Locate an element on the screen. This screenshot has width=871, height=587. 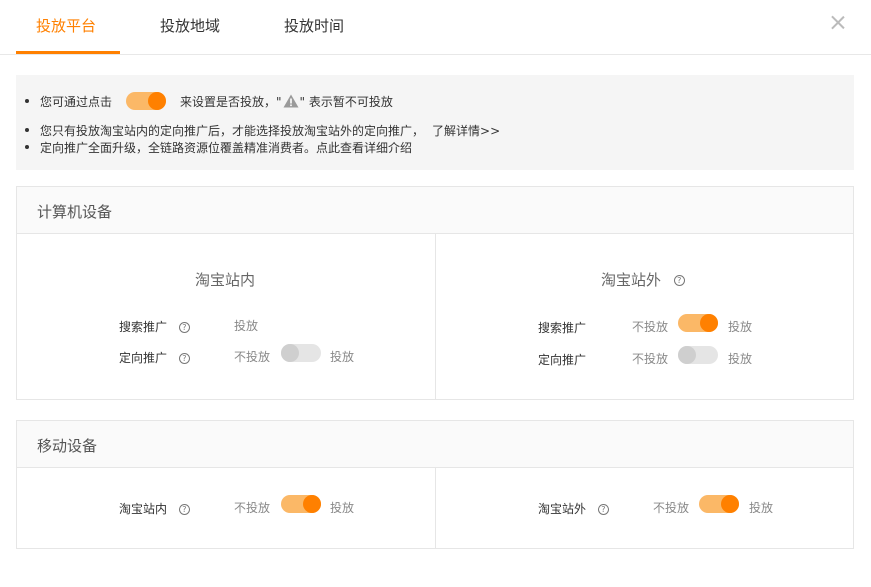
example-toggle is located at coordinates (146, 101).